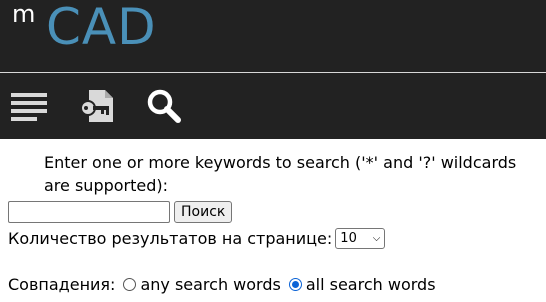 This screenshot has height=302, width=546. What do you see at coordinates (170, 238) in the screenshot?
I see `results-per-page-label: Количество результатов на странице:` at bounding box center [170, 238].